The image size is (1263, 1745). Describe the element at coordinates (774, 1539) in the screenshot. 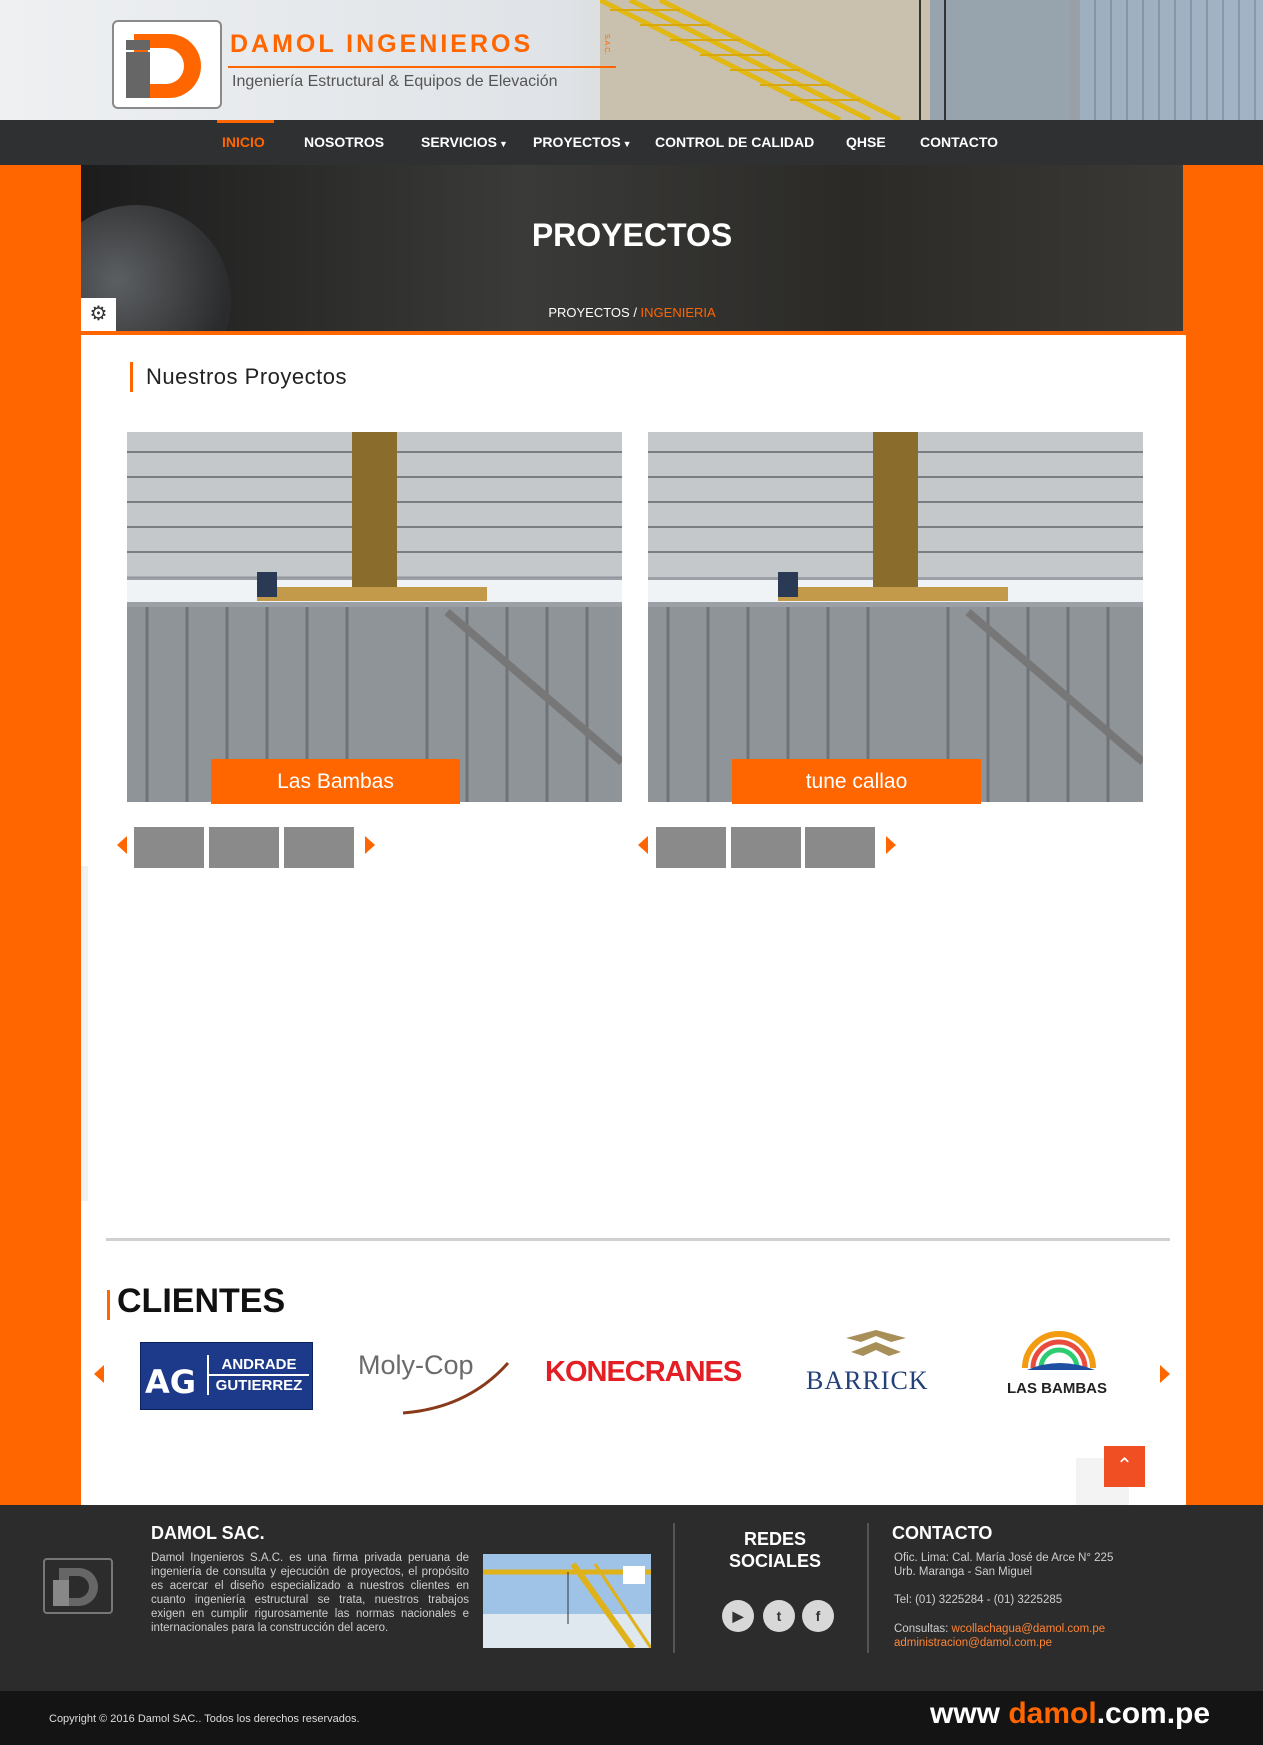

I see `footer-social-title-line1: REDES` at that location.